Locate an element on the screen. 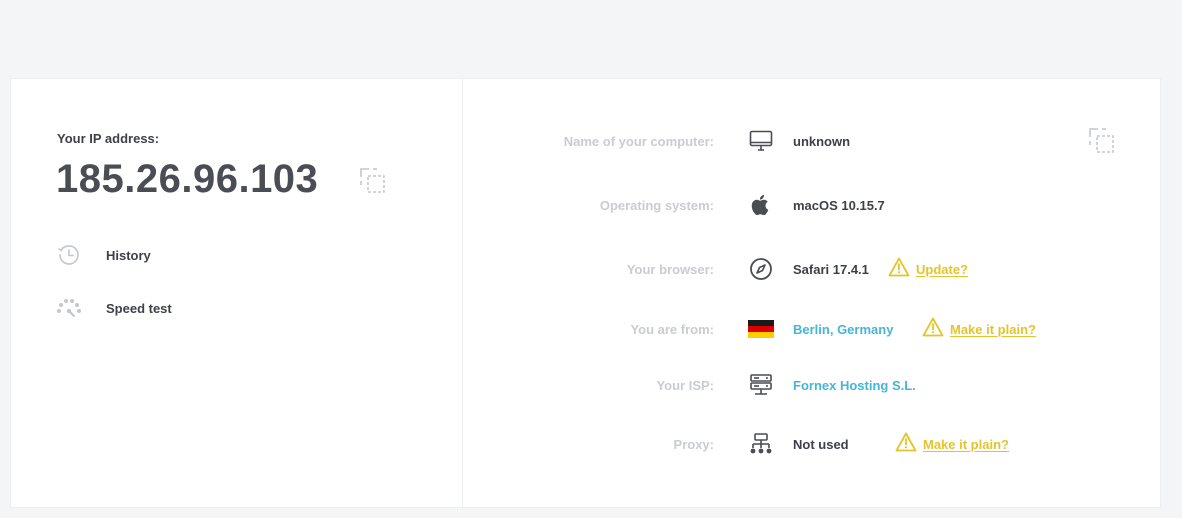  ip-address: 185.26.96.103 is located at coordinates (187, 179).